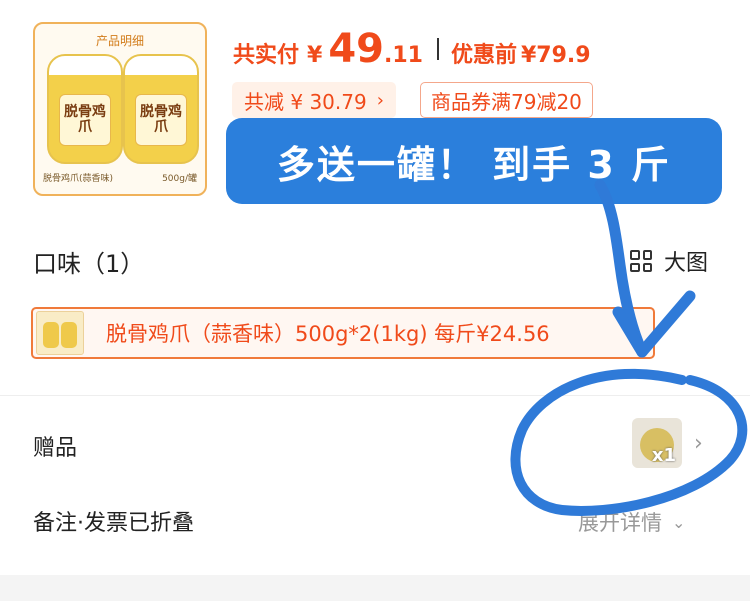  I want to click on flavor-option-selected: 脱骨鸡爪（蒜香味）500g*2(1kg) 每斤¥24.56, so click(343, 333).